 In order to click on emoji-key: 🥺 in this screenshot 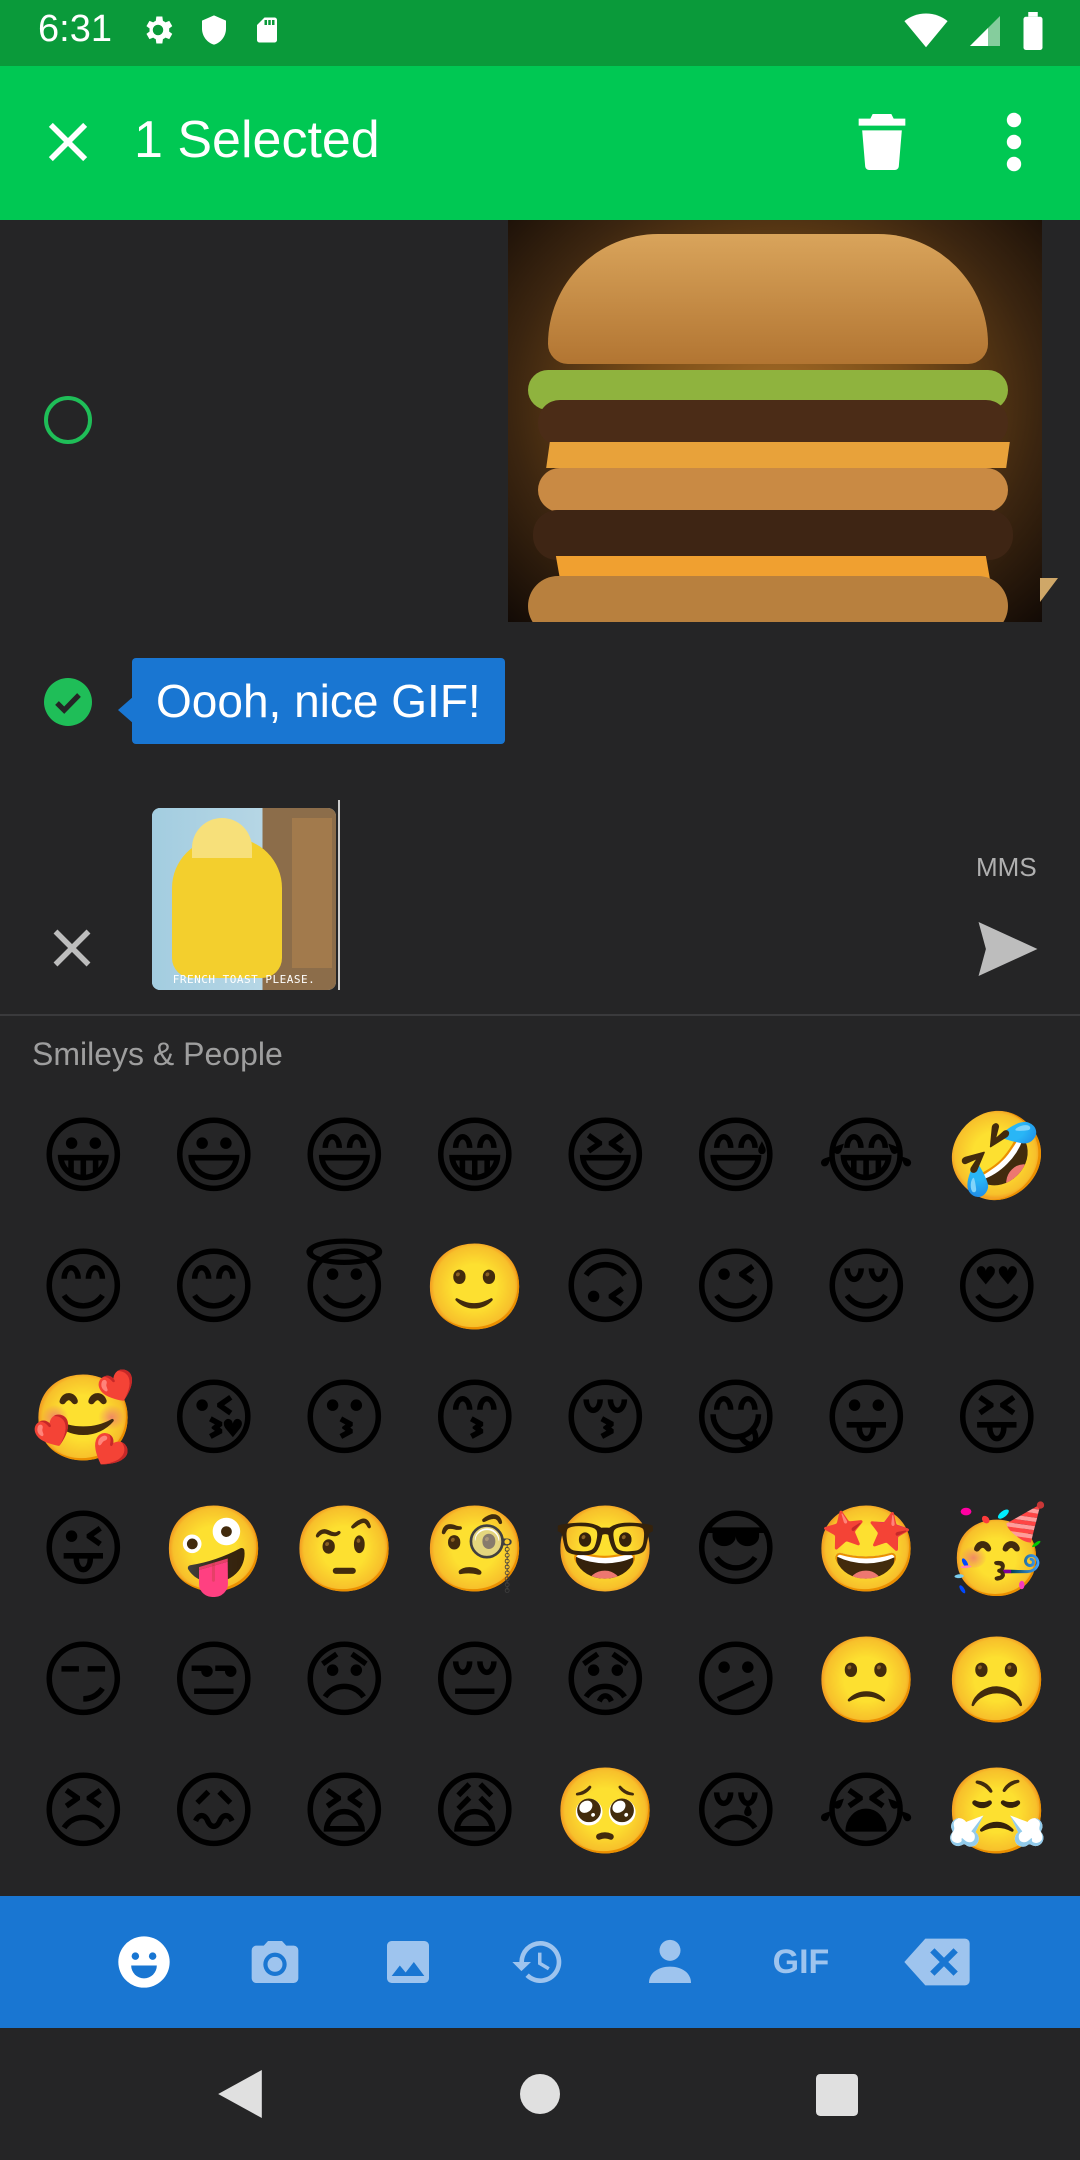, I will do `click(605, 1810)`.